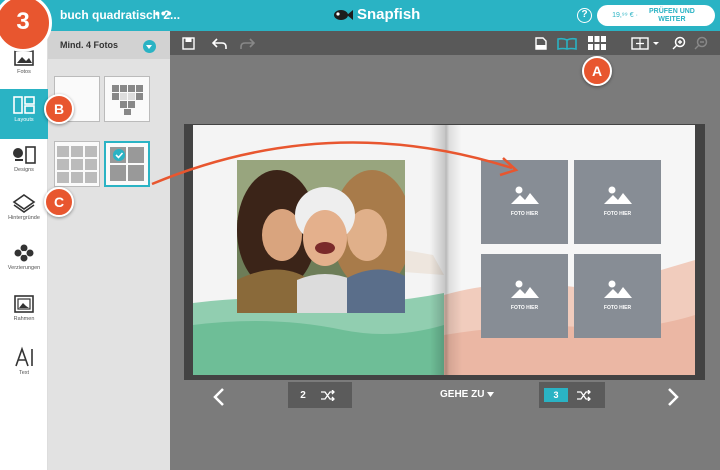 The width and height of the screenshot is (720, 470). I want to click on grid-layout-thumb, so click(77, 164).